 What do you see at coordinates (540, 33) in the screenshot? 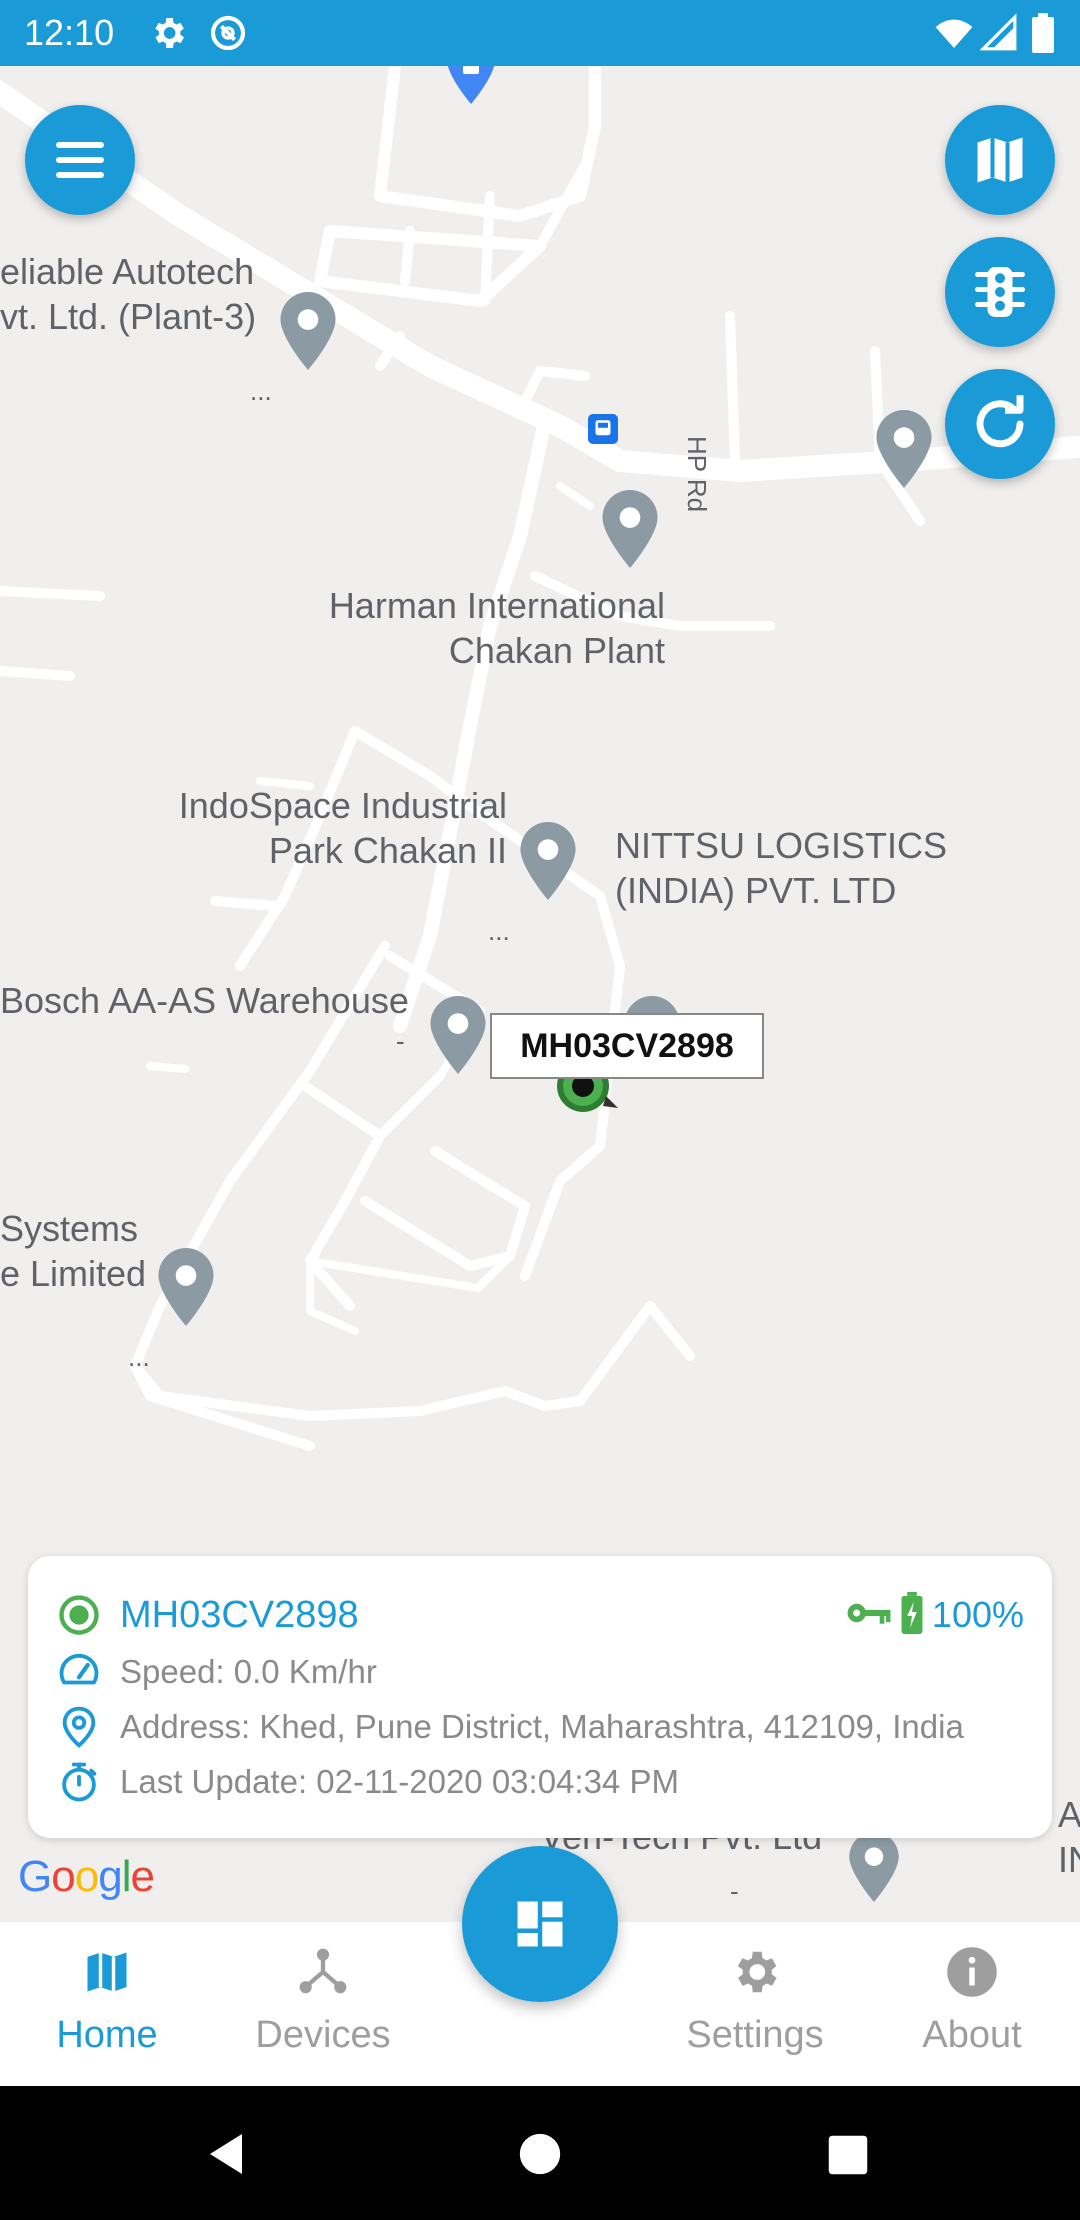
I see `status-bar: 12:10` at bounding box center [540, 33].